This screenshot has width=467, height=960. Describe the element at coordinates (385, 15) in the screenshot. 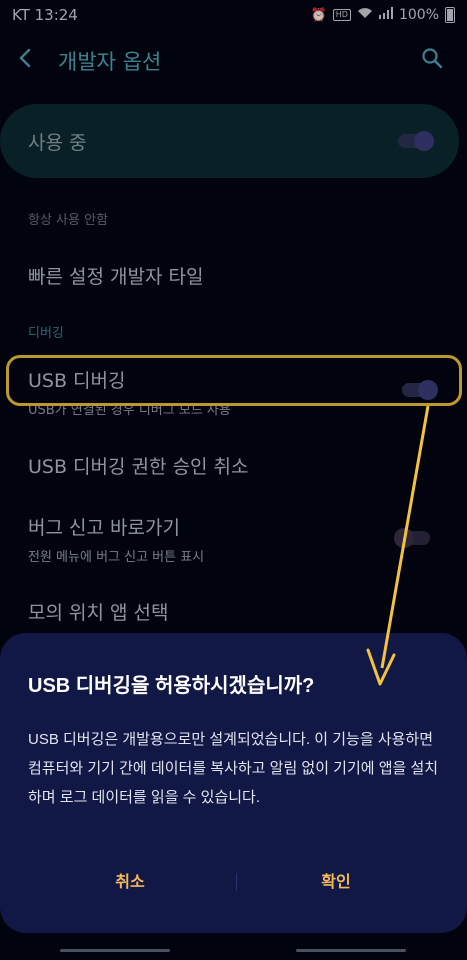

I see `signal-icon` at that location.